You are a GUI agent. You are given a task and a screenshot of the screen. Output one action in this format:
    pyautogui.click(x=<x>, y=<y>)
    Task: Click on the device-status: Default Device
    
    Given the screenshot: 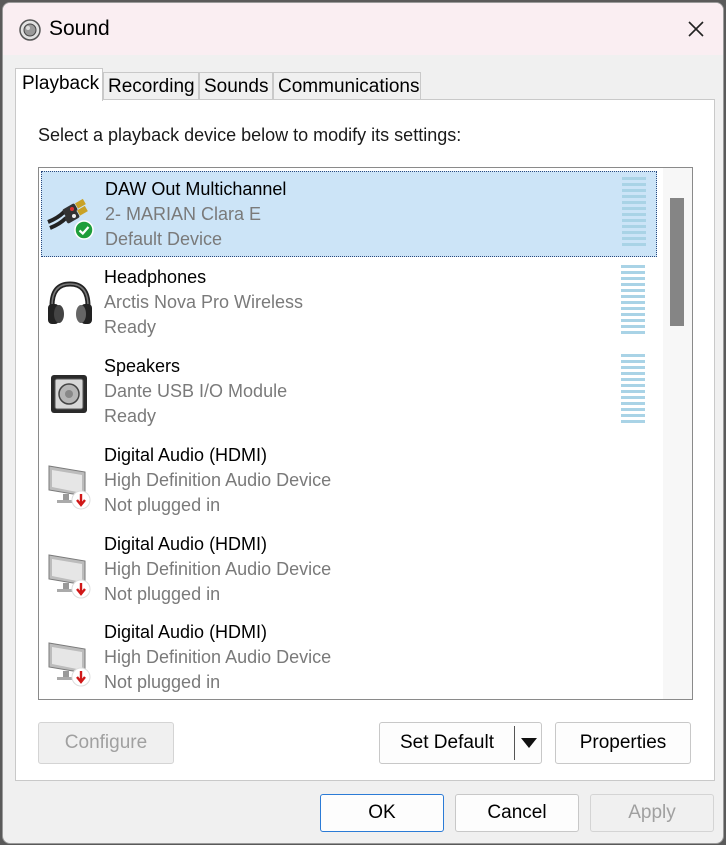 What is the action you would take?
    pyautogui.click(x=164, y=239)
    